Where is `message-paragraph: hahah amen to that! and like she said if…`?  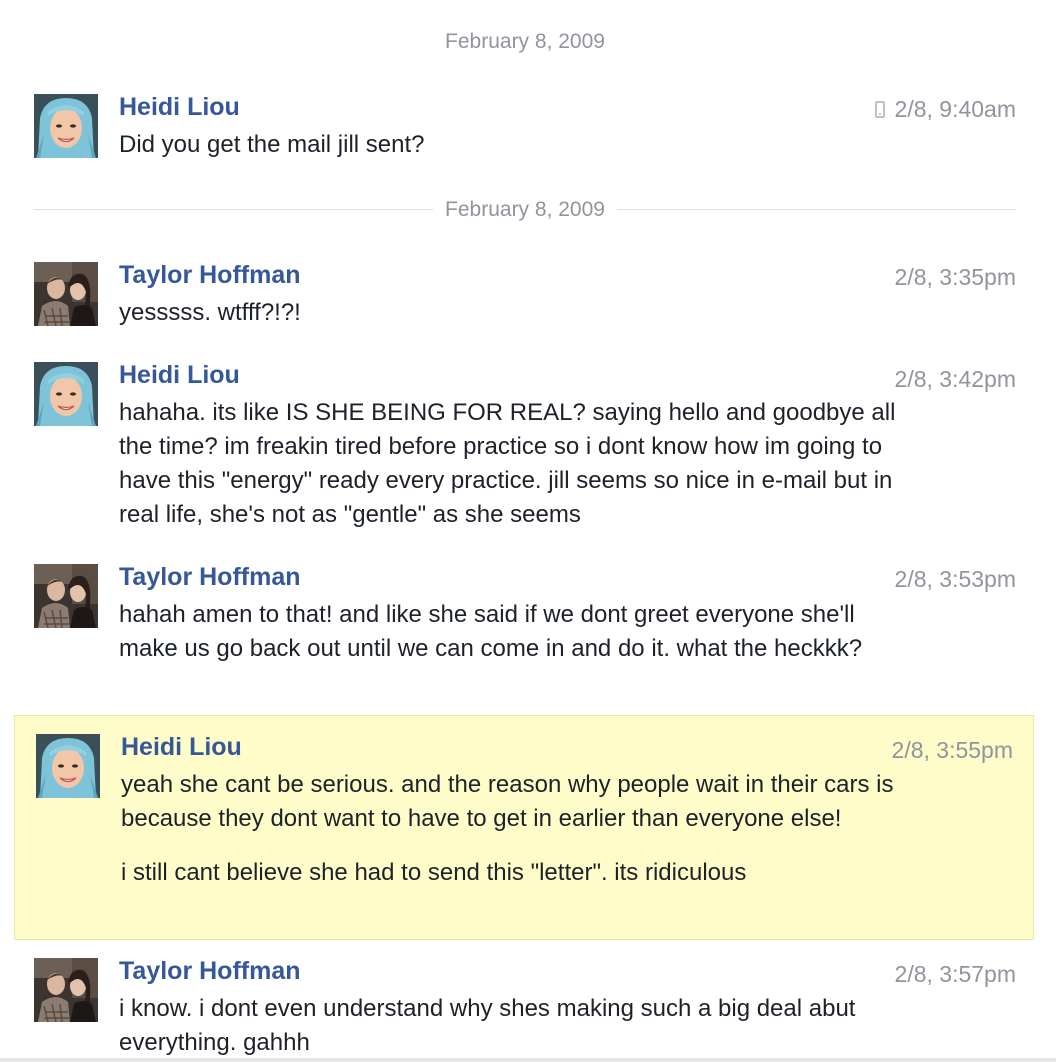 message-paragraph: hahah amen to that! and like she said if… is located at coordinates (491, 631).